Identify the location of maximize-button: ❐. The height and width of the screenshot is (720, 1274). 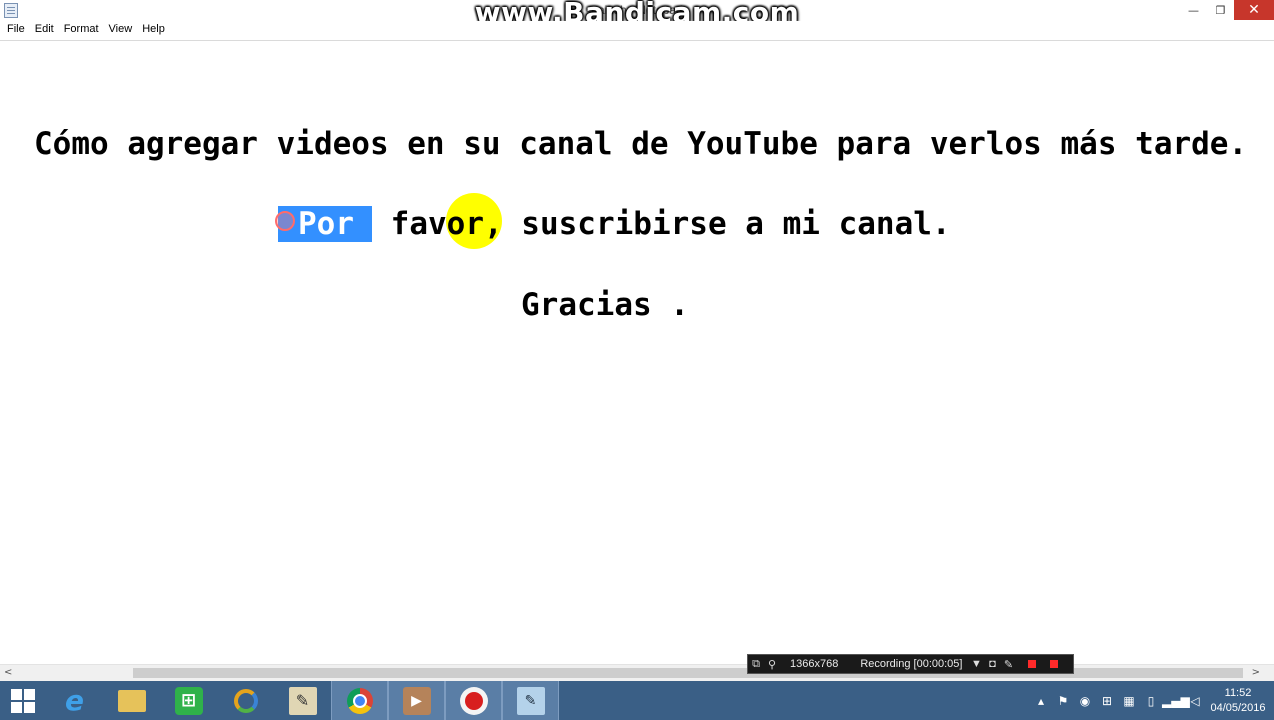
(1220, 10).